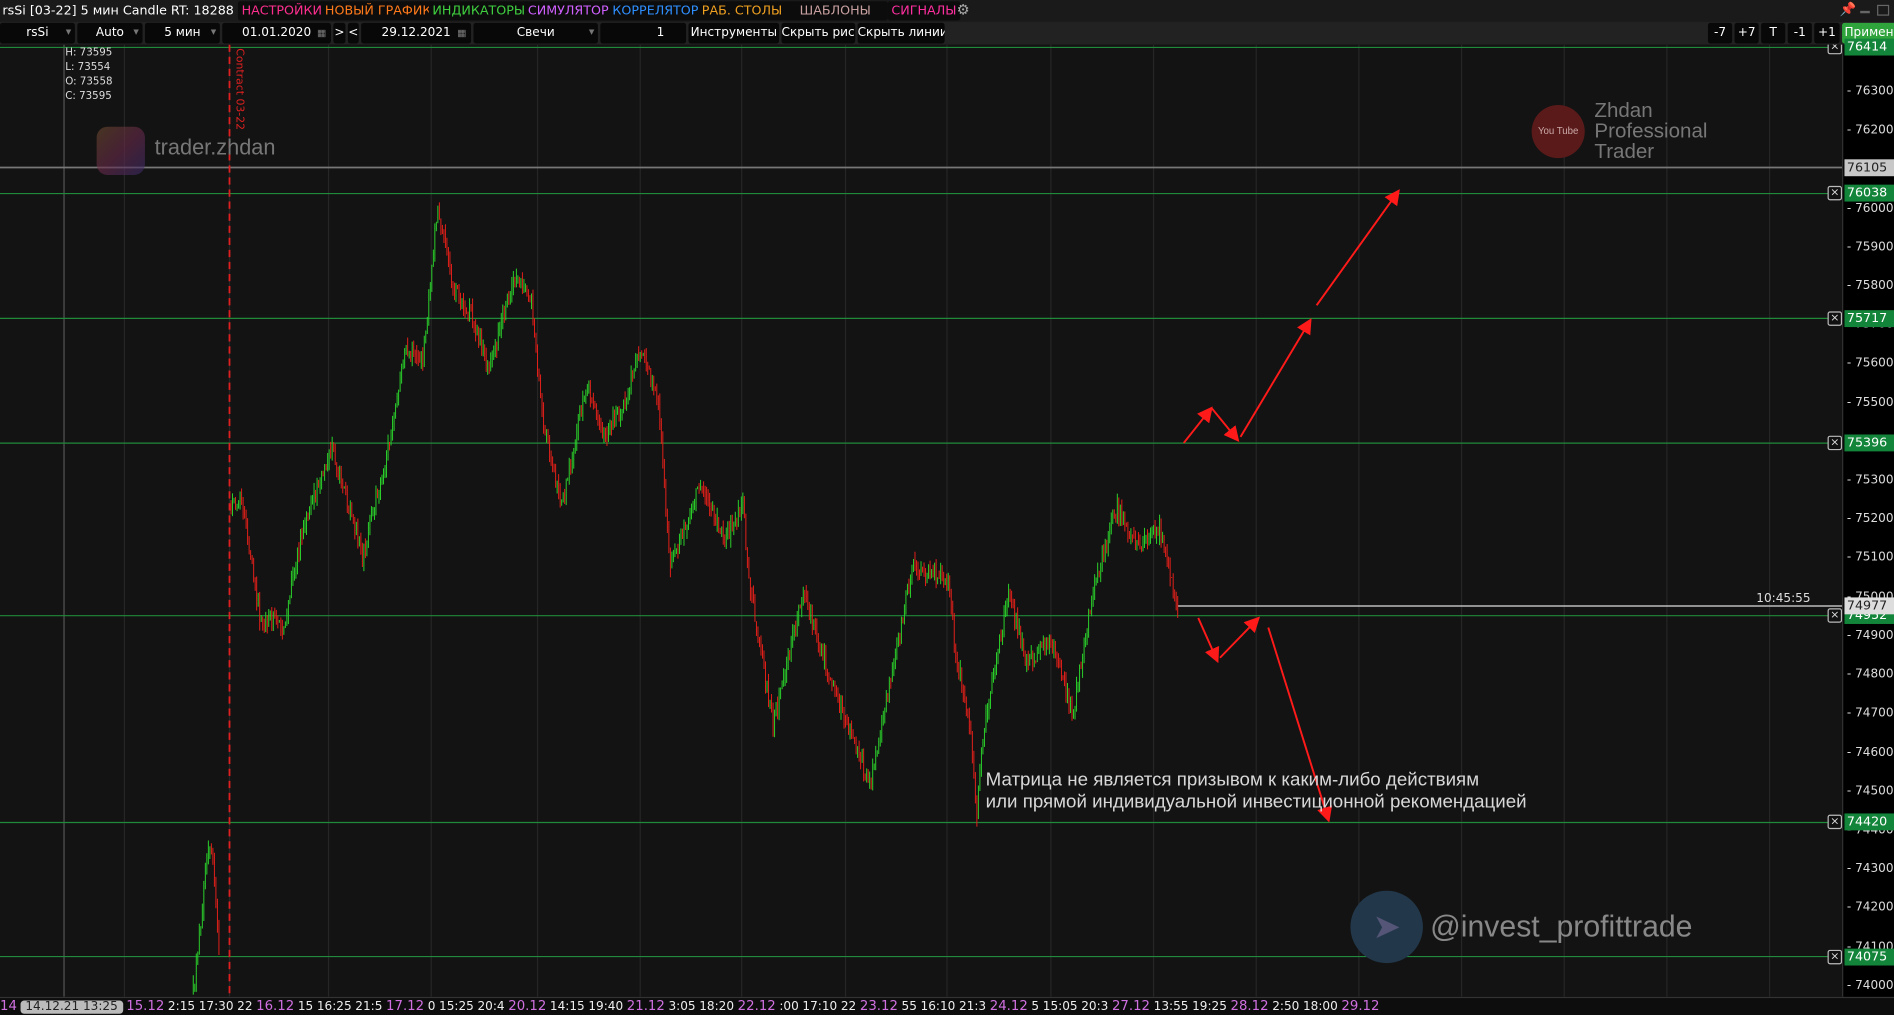  What do you see at coordinates (245, 1007) in the screenshot?
I see `time-label: 22` at bounding box center [245, 1007].